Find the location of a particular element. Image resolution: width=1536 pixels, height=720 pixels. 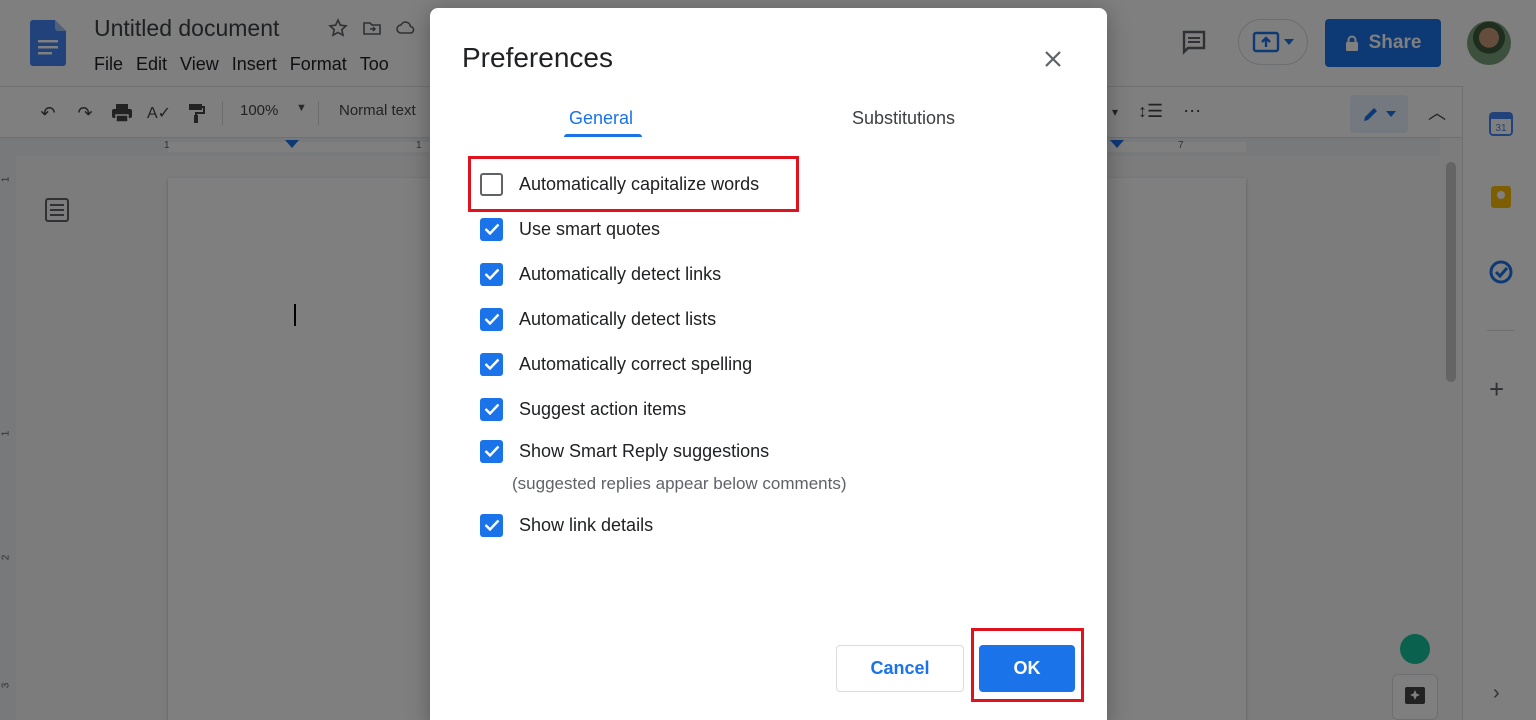

option-smart-reply: Show Smart Reply suggestions is located at coordinates (624, 451).